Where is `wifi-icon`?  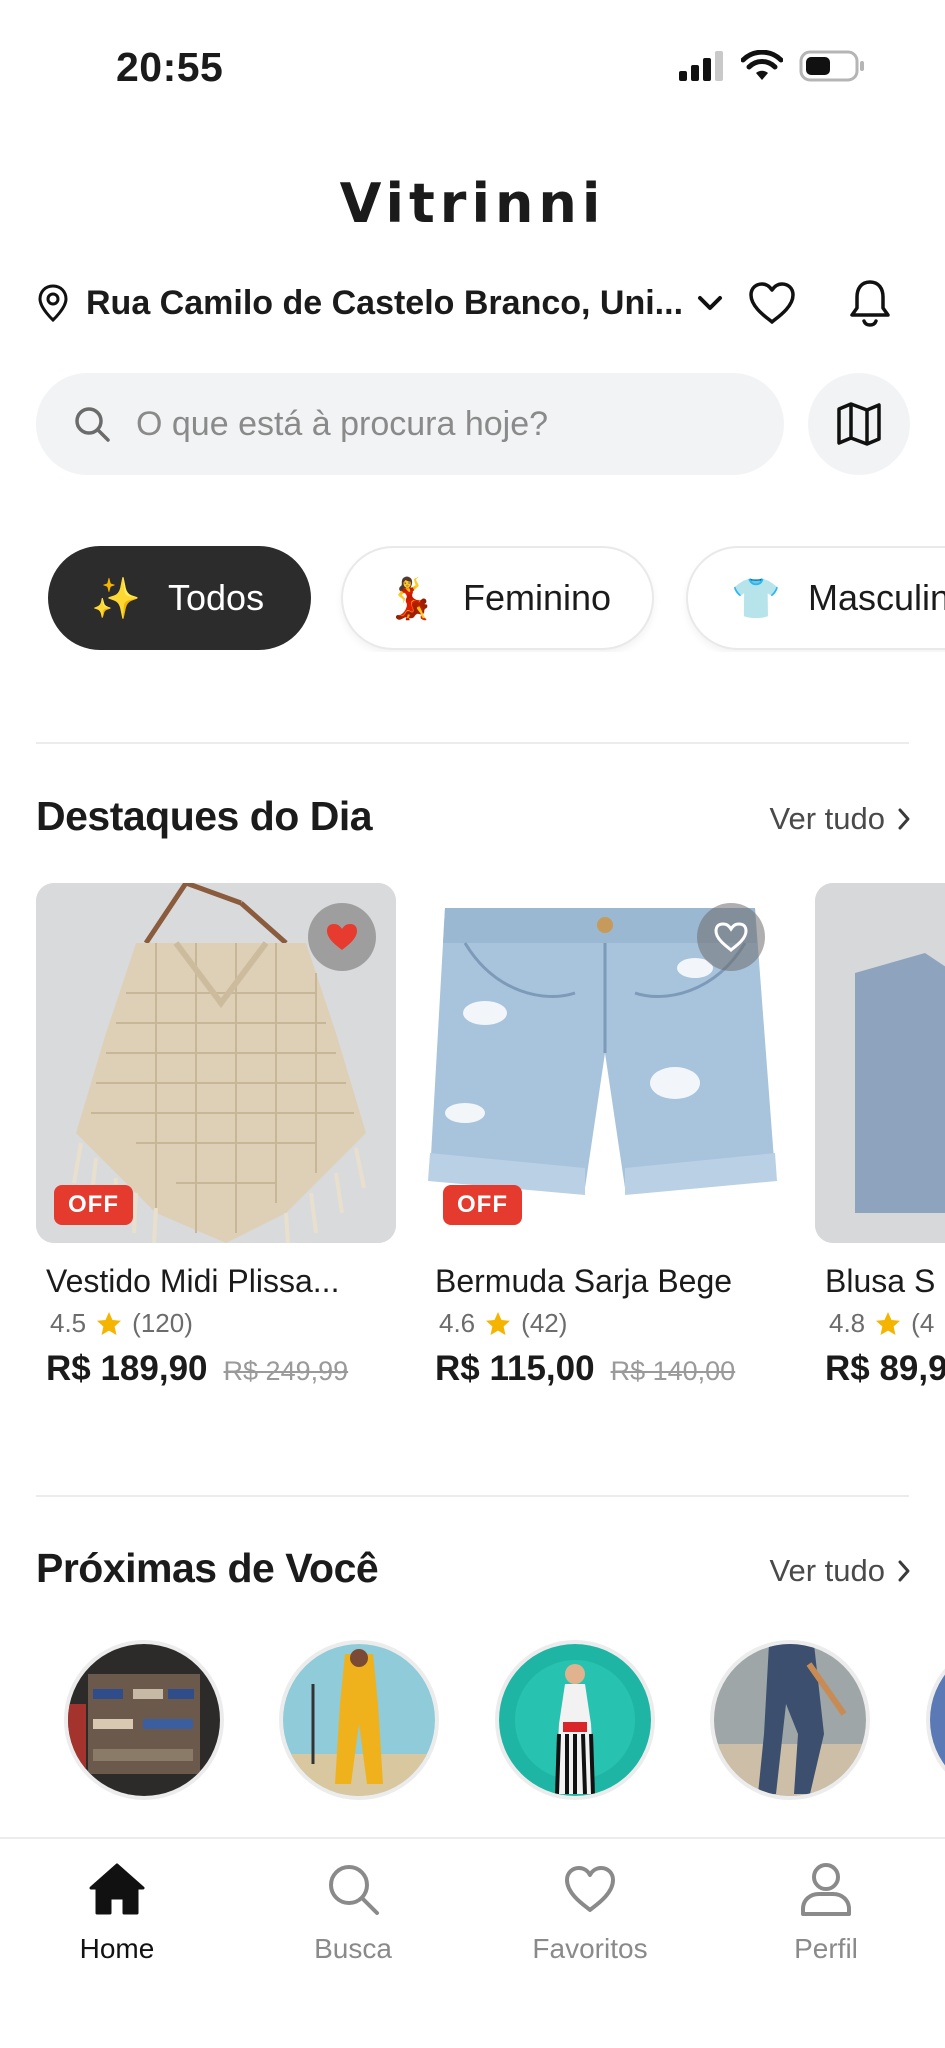
wifi-icon is located at coordinates (762, 68).